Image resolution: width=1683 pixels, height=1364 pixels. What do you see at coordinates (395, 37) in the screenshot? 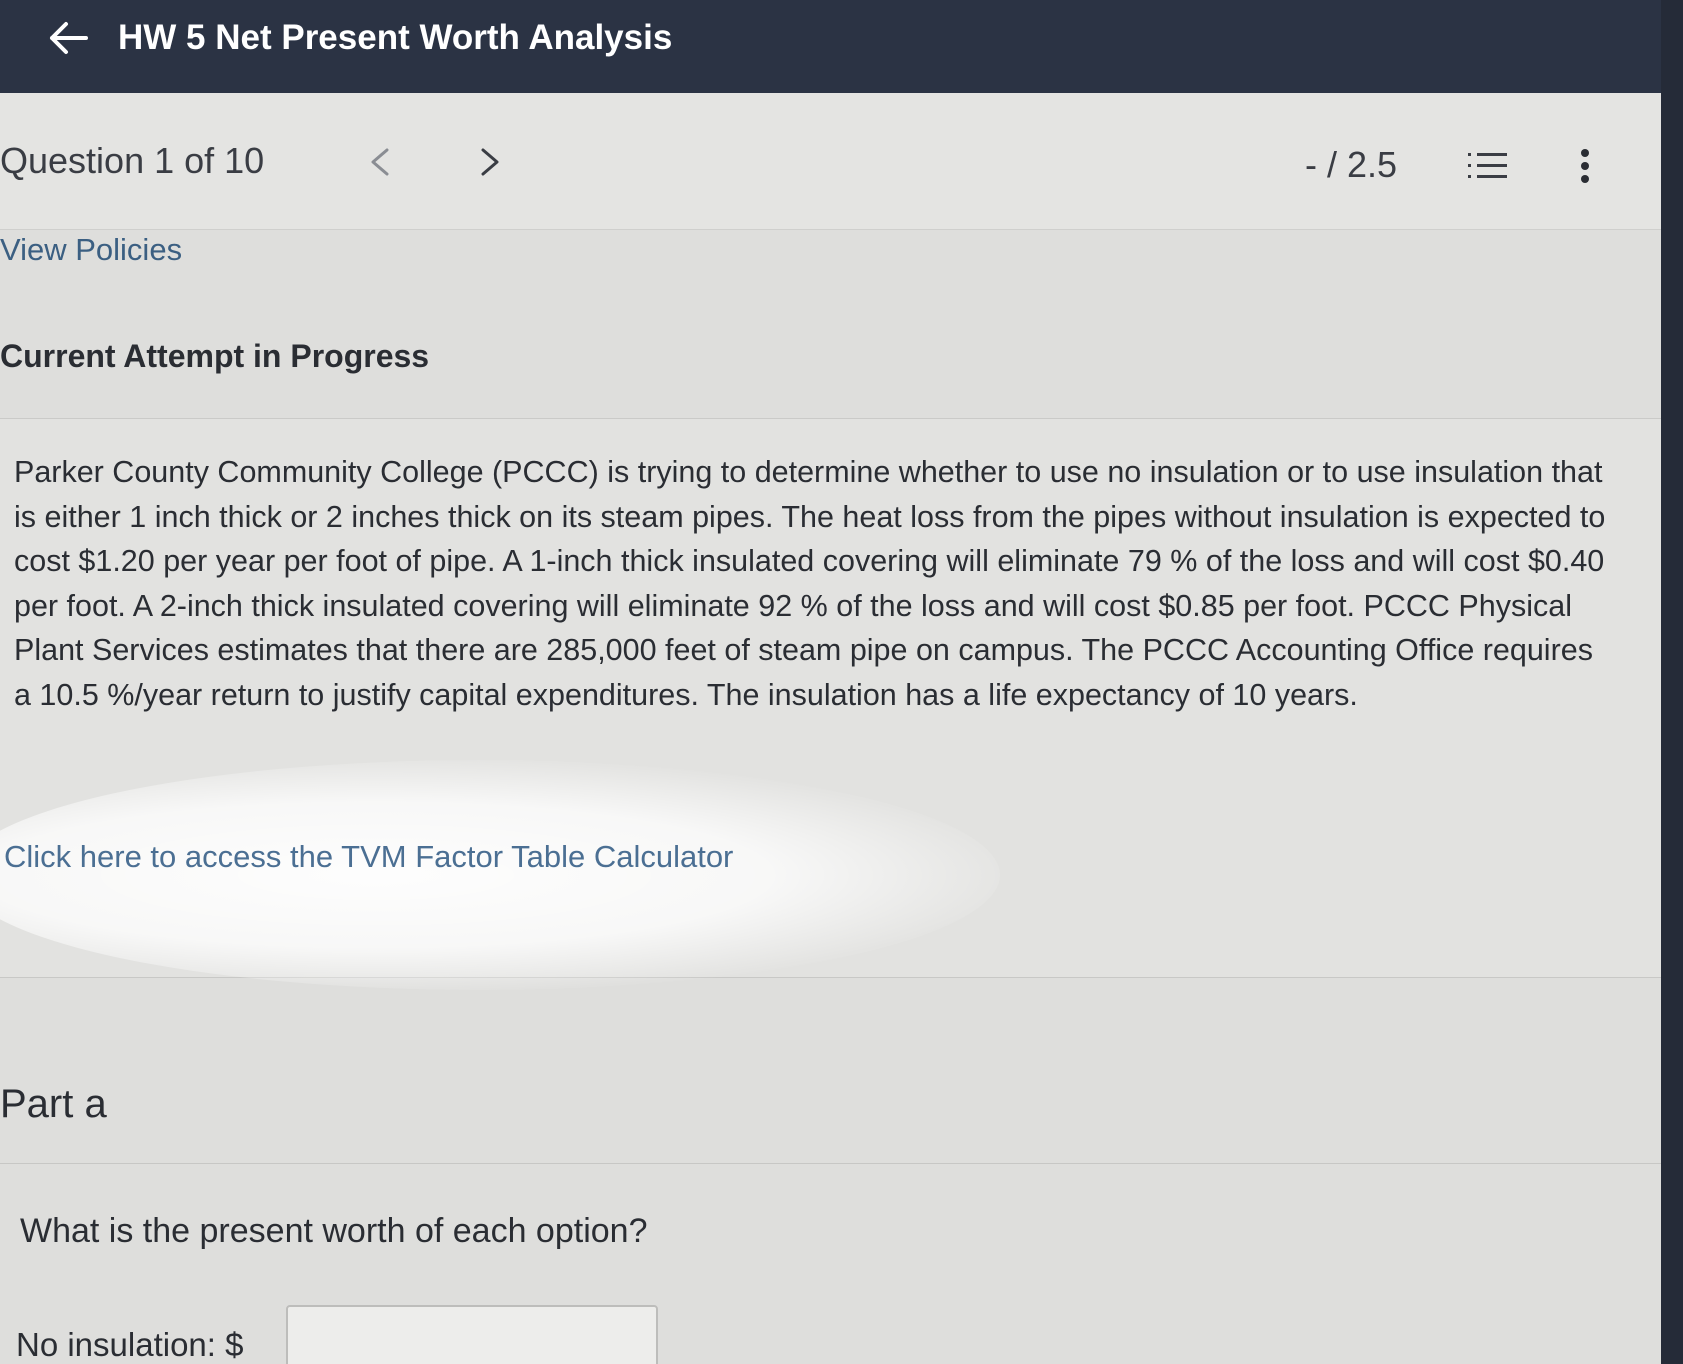
I see `assignment-title: HW 5 Net Present Worth Analysis` at bounding box center [395, 37].